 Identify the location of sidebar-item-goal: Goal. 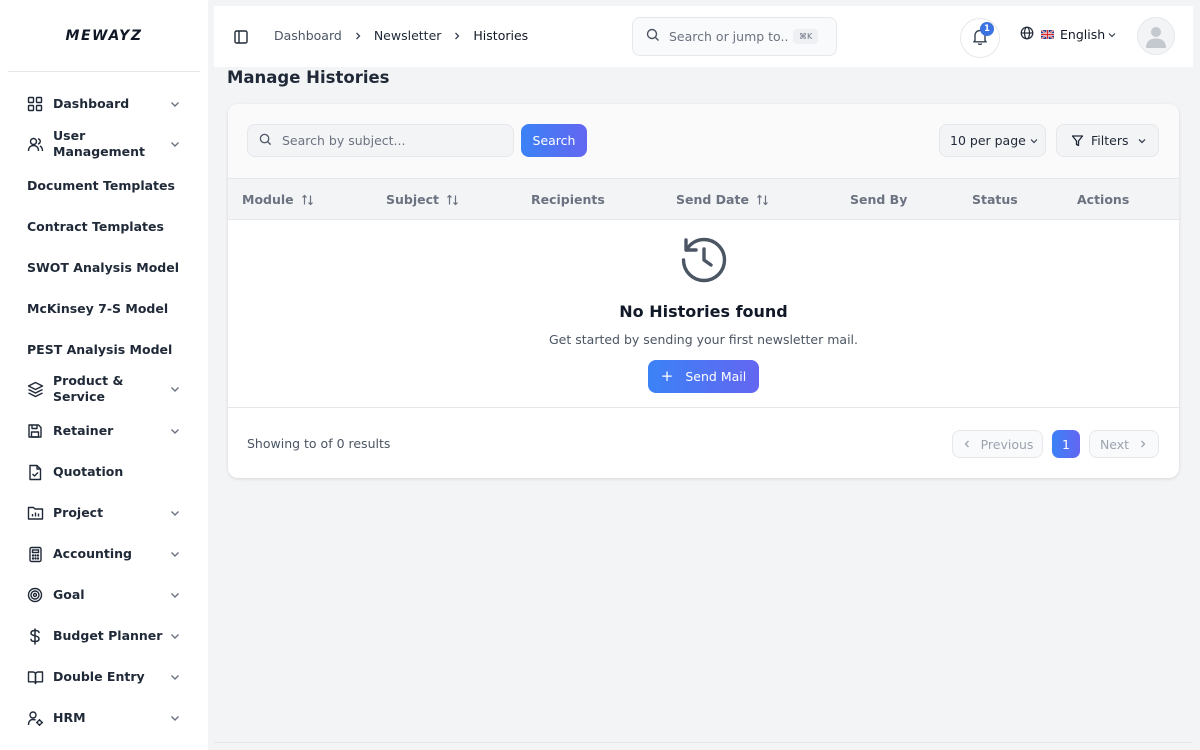
(108, 595).